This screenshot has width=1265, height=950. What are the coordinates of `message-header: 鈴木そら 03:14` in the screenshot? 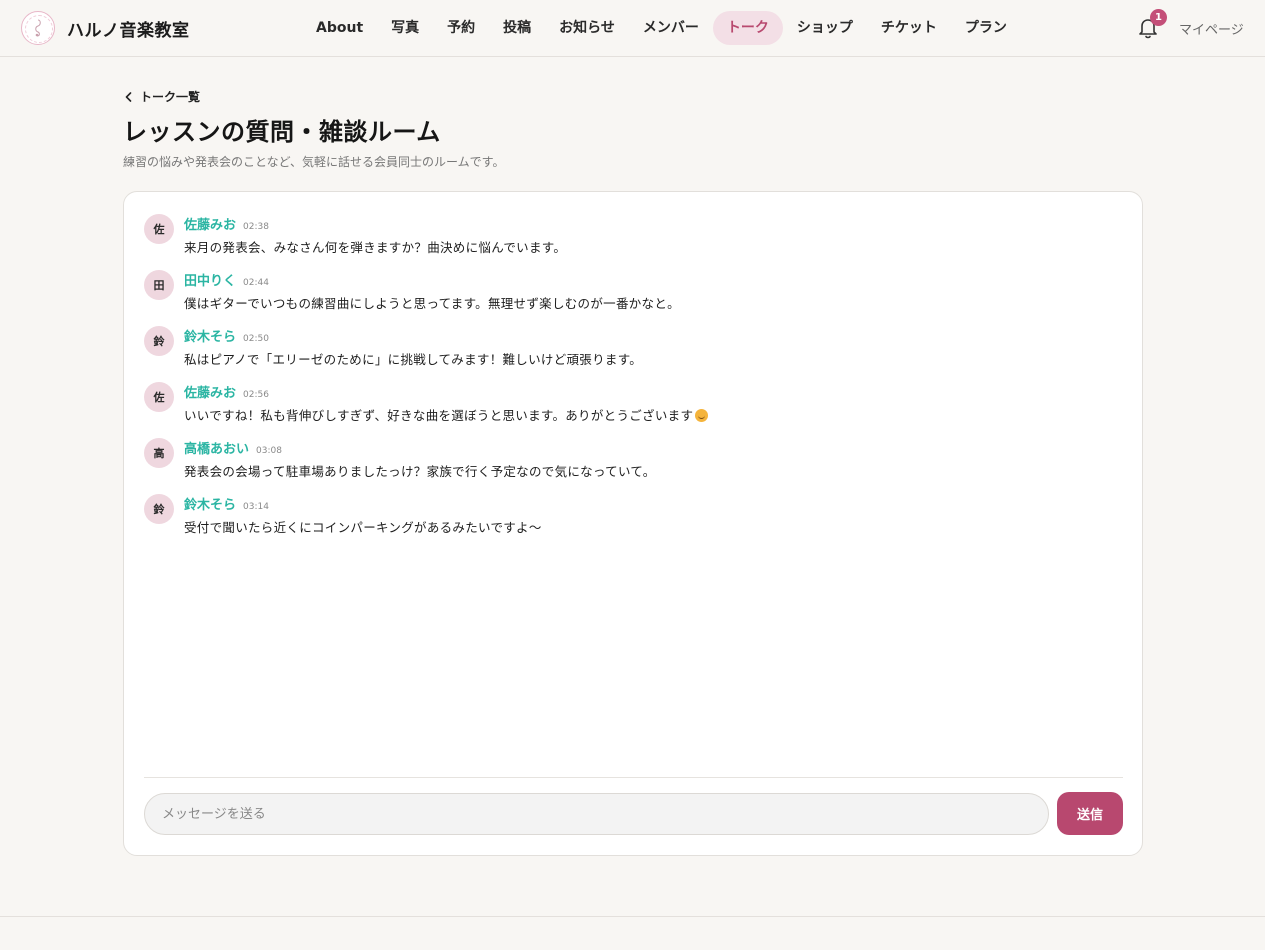 It's located at (226, 503).